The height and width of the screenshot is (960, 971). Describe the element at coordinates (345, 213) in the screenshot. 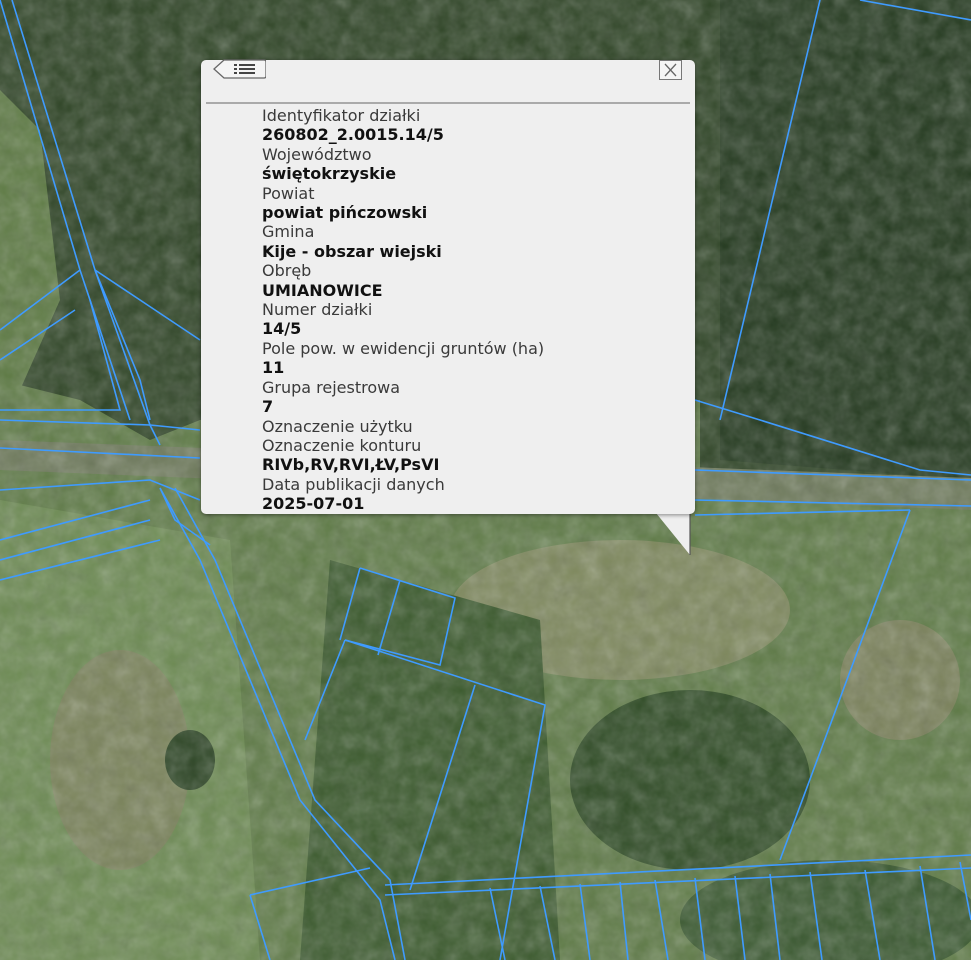

I see `attr-value: powiat pińczowski` at that location.